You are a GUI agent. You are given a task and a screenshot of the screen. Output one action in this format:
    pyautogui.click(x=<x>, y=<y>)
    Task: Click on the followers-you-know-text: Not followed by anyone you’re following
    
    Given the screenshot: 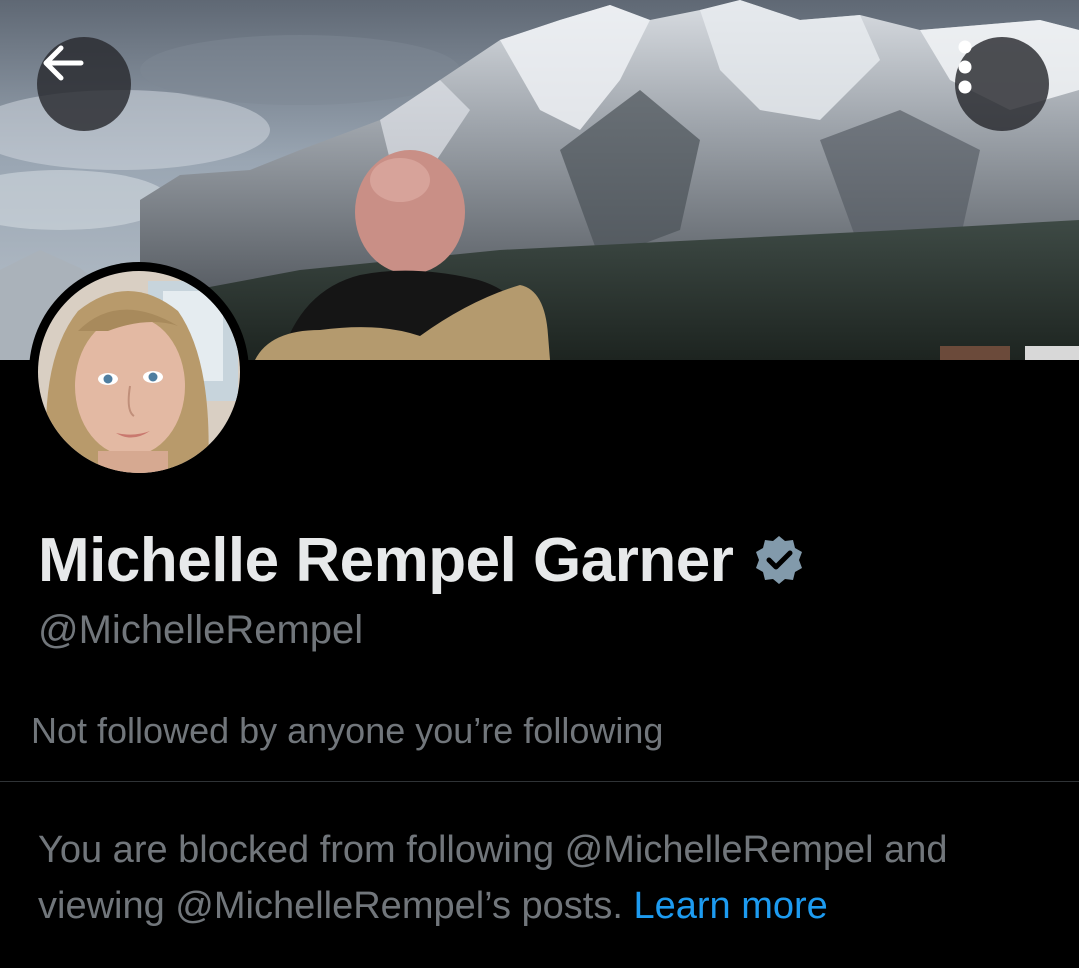 What is the action you would take?
    pyautogui.click(x=347, y=730)
    